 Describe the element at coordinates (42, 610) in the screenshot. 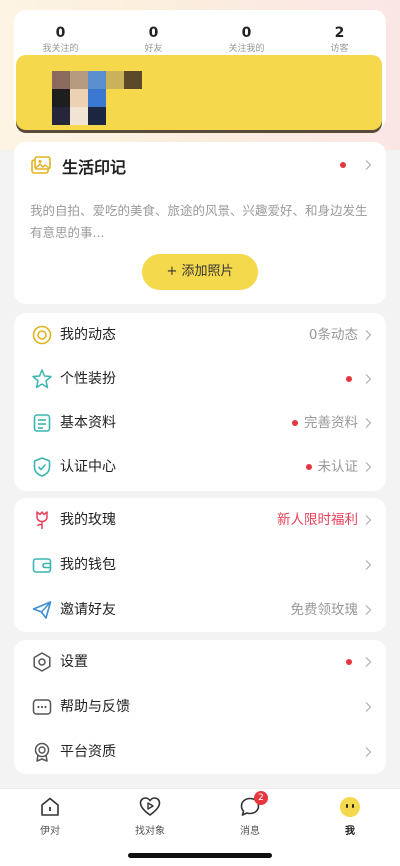

I see `paper-plane-icon` at that location.